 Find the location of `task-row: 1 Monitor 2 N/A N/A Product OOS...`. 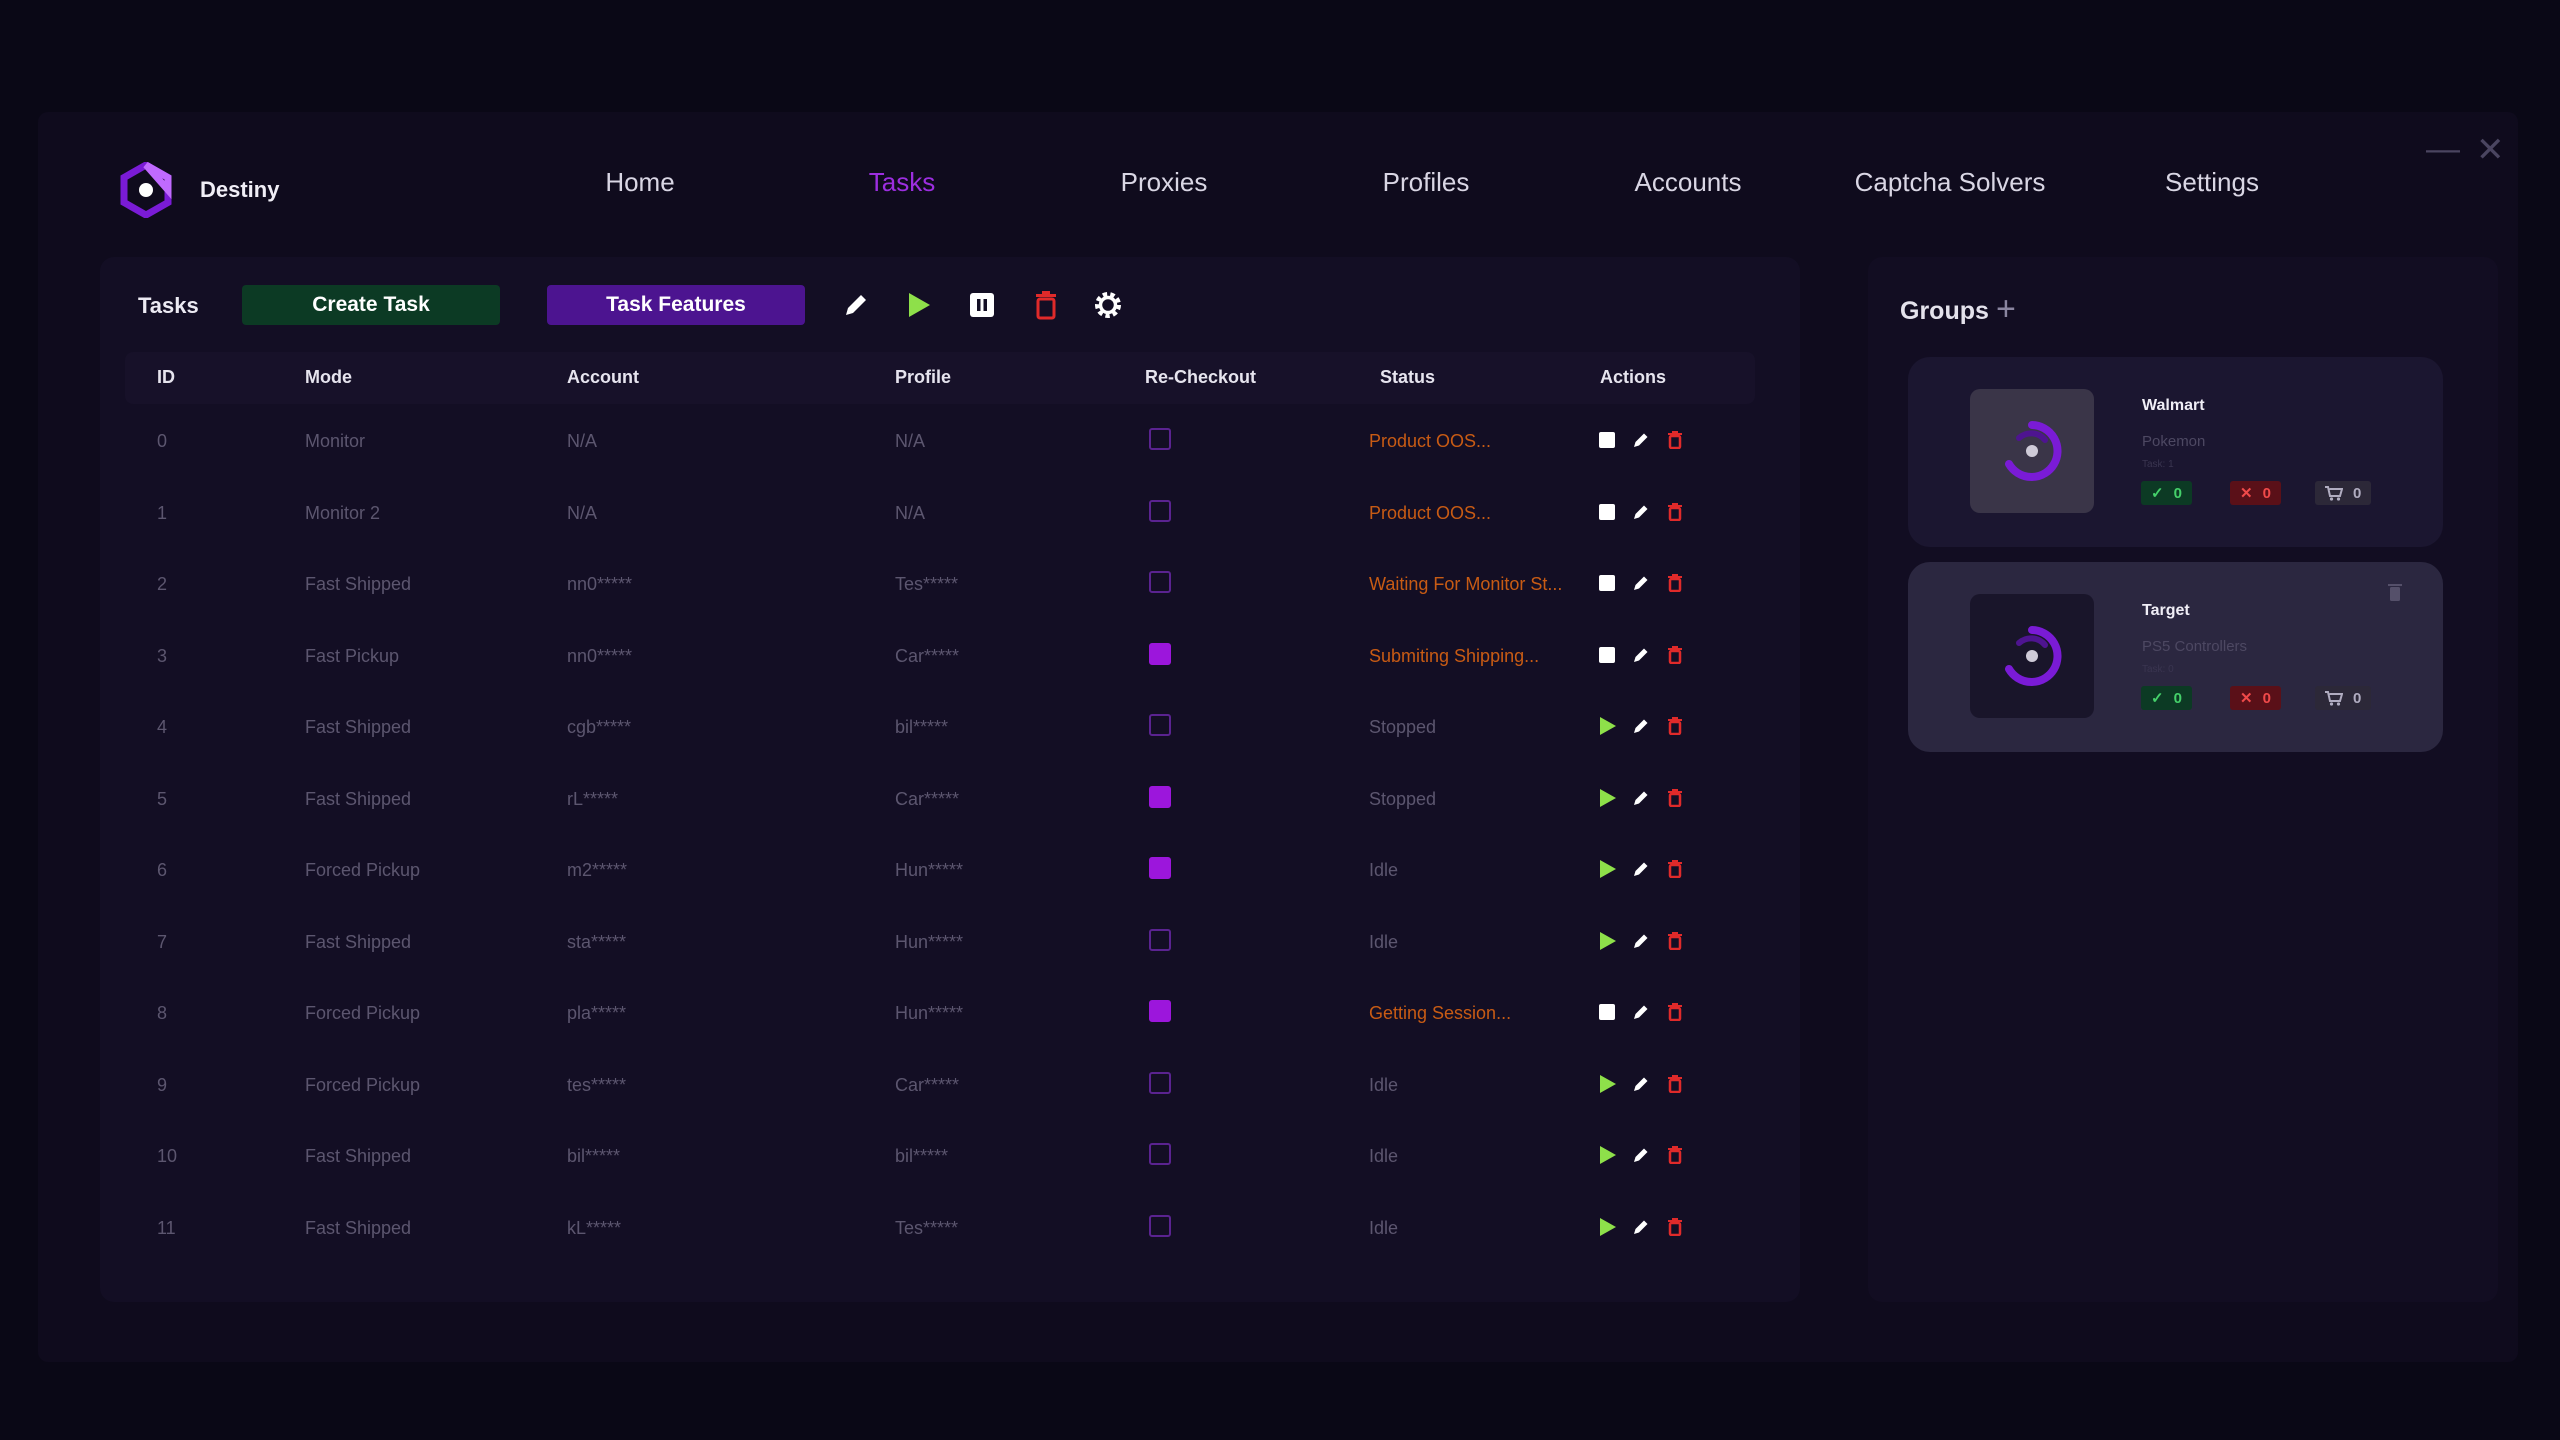

task-row: 1 Monitor 2 N/A N/A Product OOS... is located at coordinates (940, 515).